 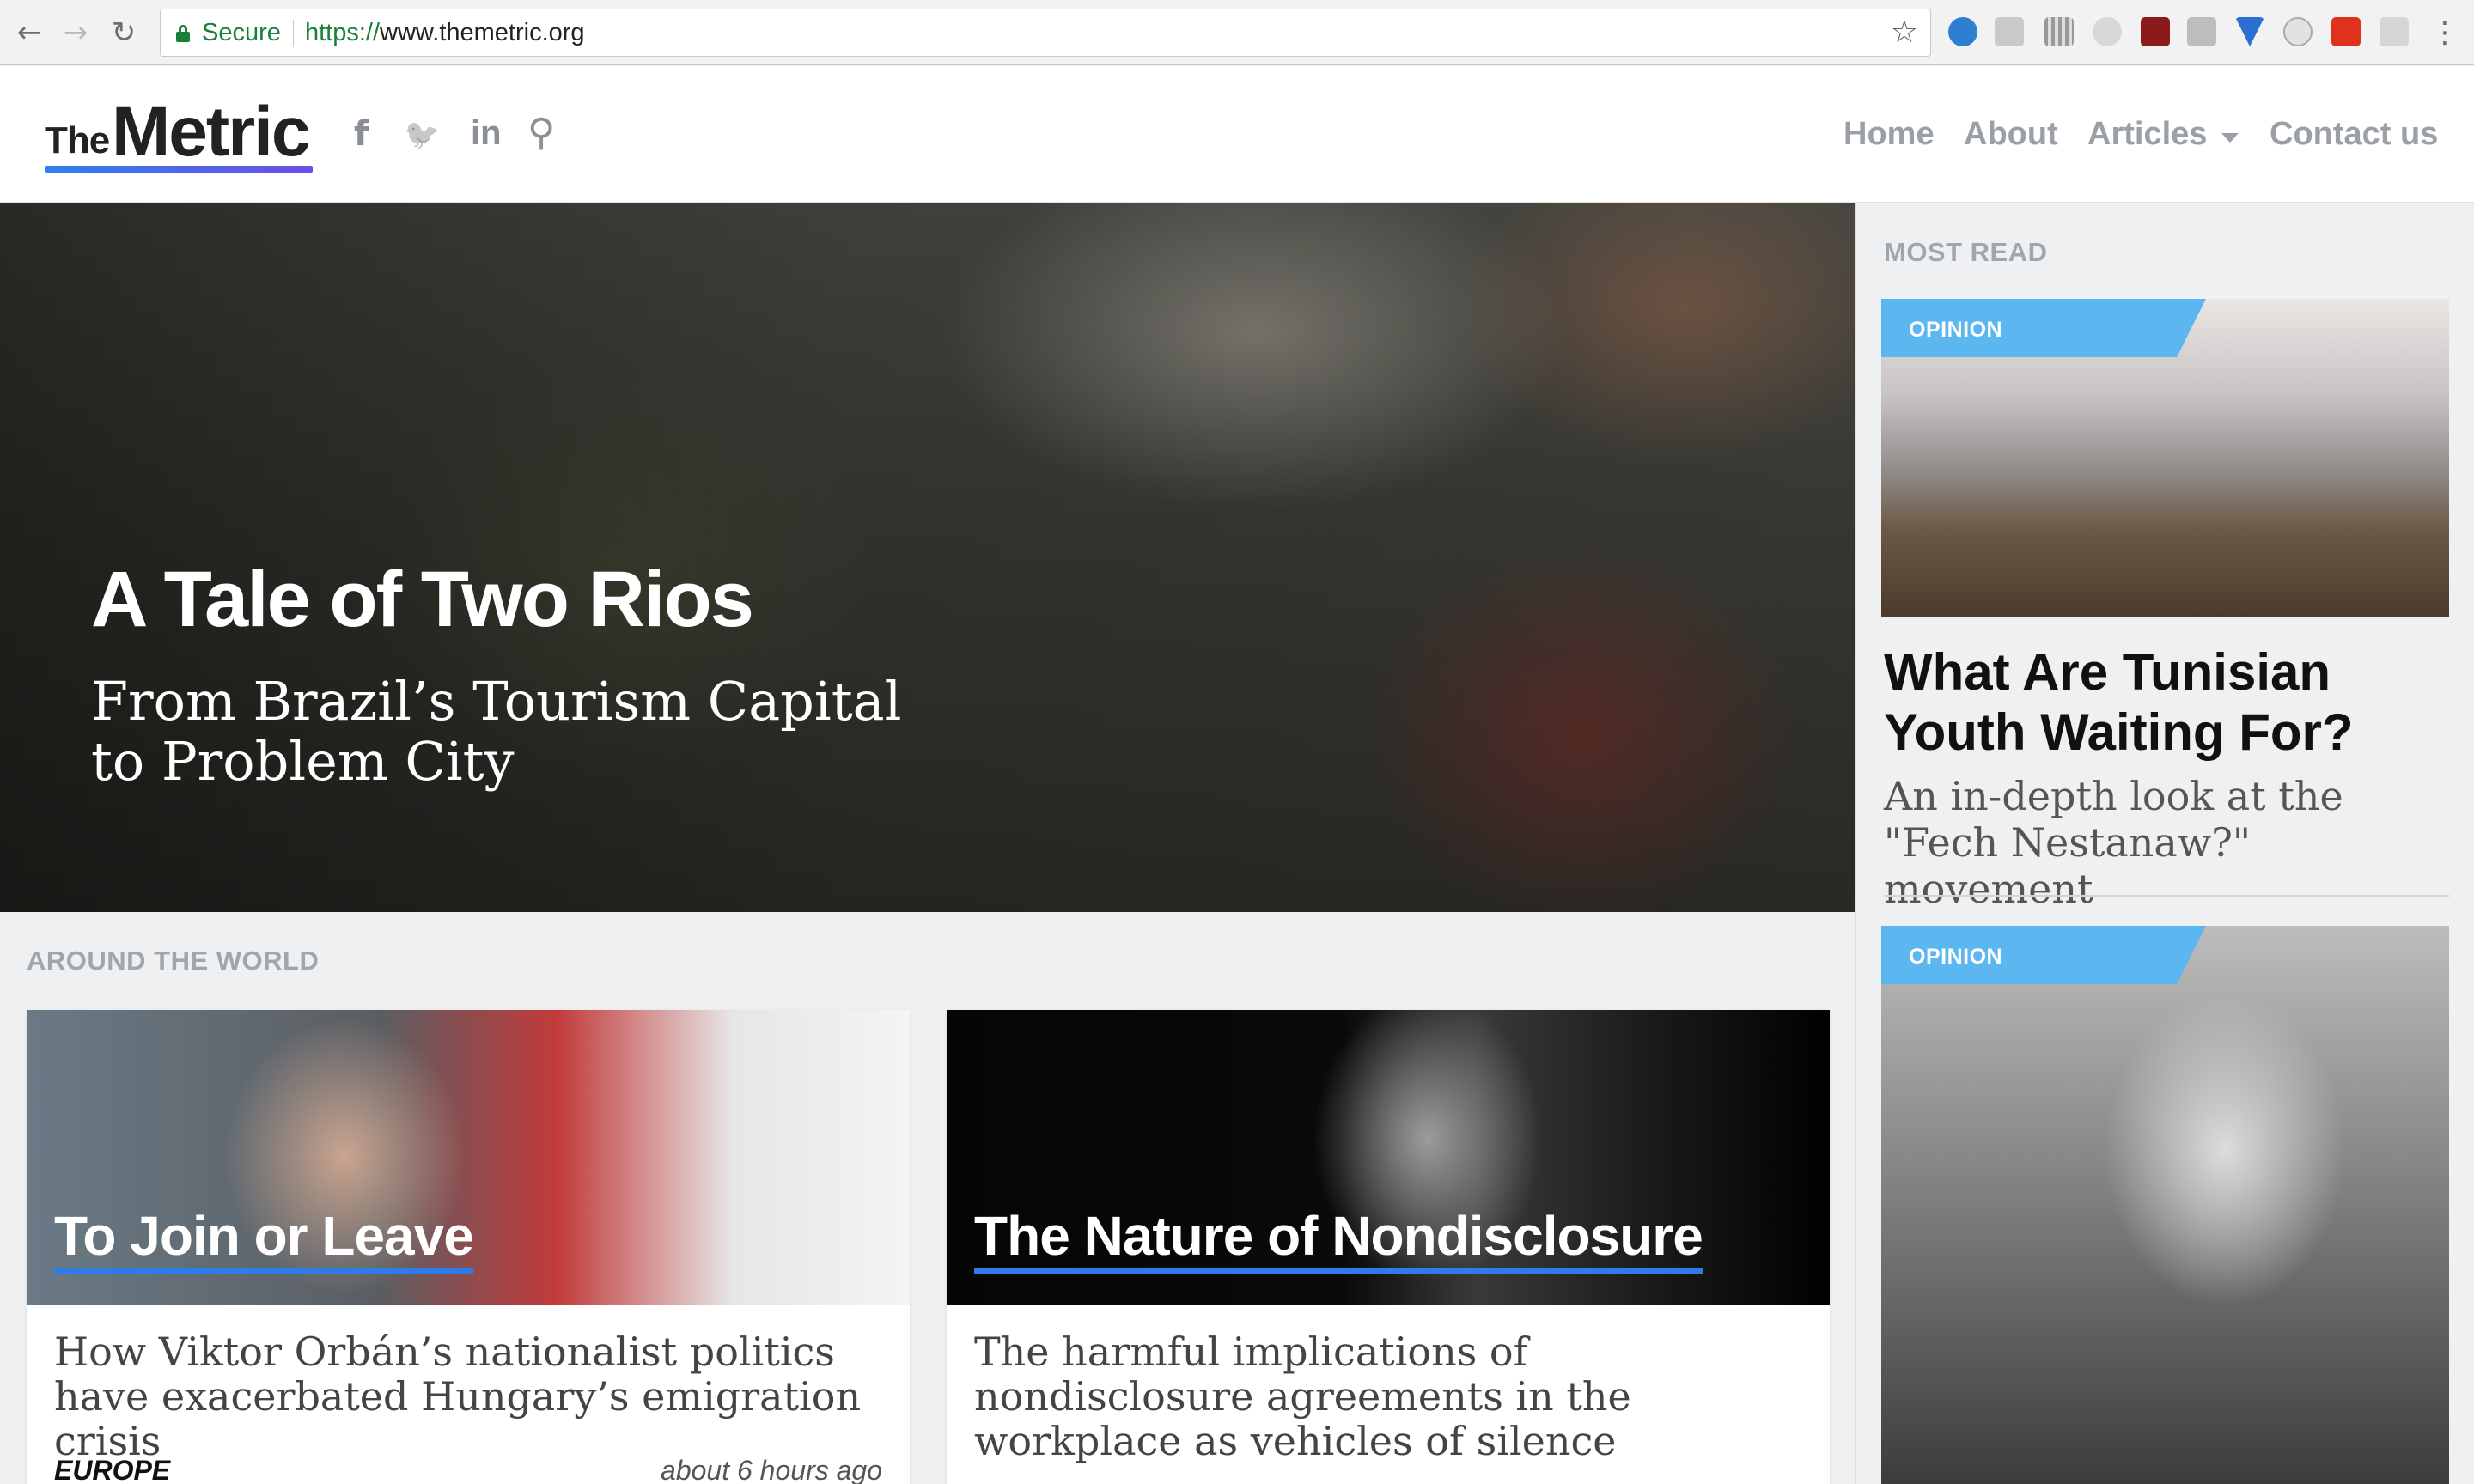 I want to click on side-card-title: What Are Tunisian Youth Waiting For?, so click(x=2167, y=702).